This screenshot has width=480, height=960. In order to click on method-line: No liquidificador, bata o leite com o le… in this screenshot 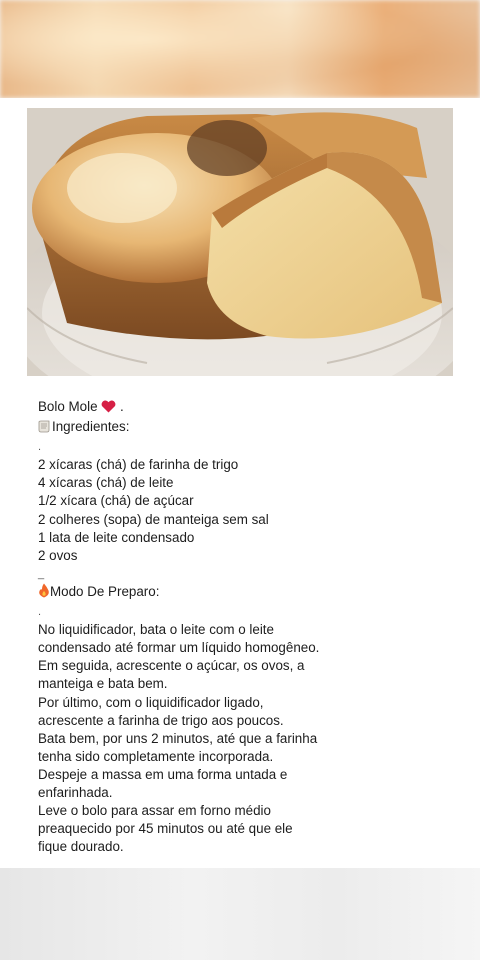, I will do `click(156, 630)`.